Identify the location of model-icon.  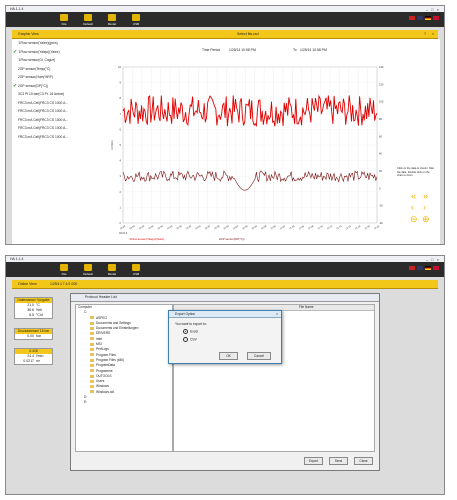
(112, 17).